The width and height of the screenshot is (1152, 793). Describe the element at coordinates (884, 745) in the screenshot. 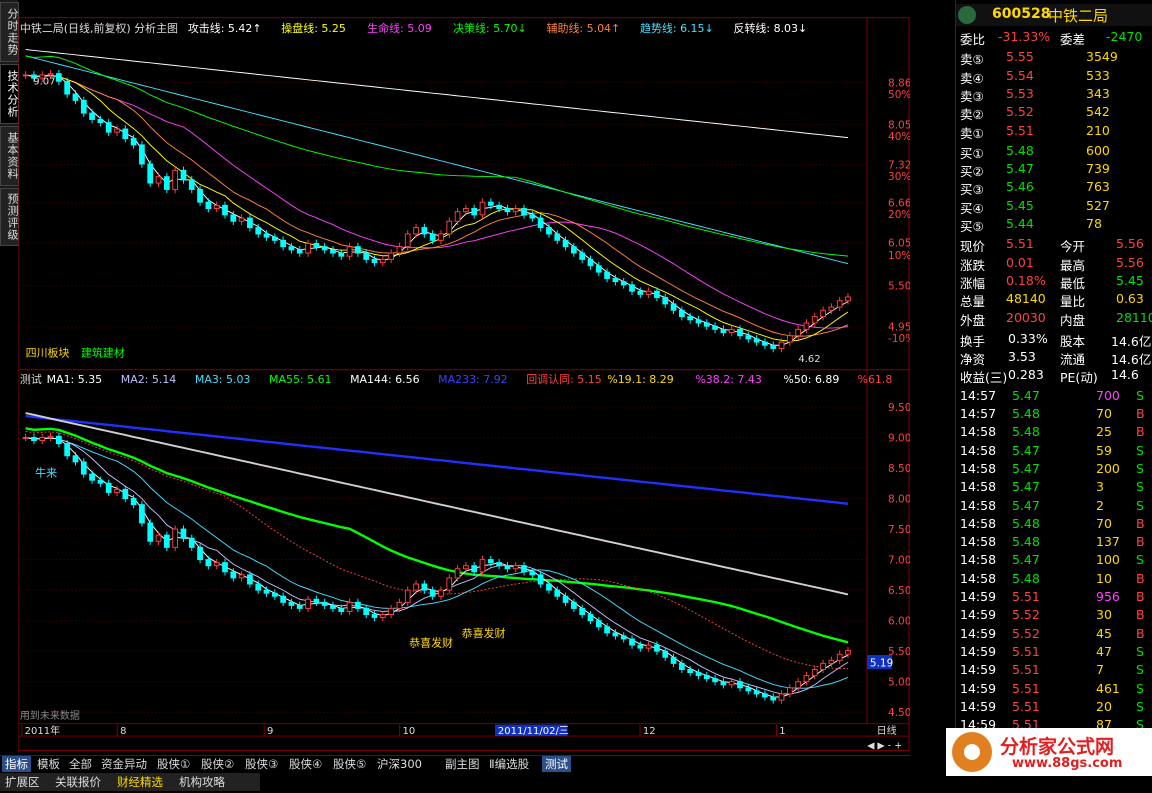

I see `scroll-arrows: ◀ ▶ - +` at that location.